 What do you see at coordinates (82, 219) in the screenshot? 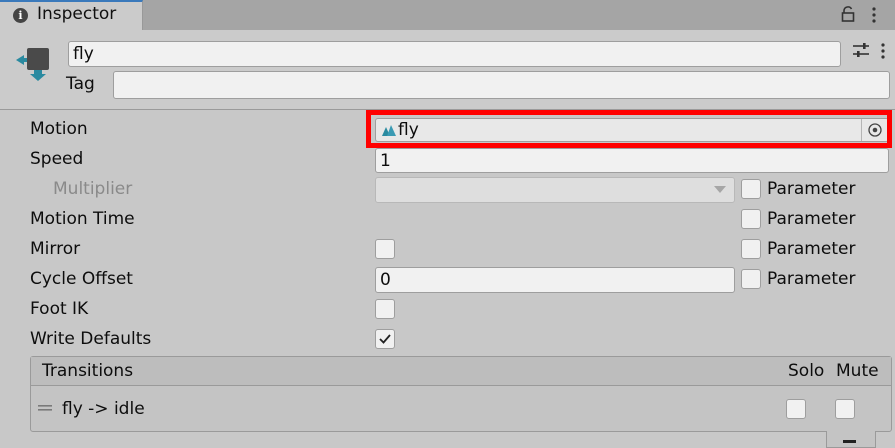
I see `motion-time-label: Motion Time` at bounding box center [82, 219].